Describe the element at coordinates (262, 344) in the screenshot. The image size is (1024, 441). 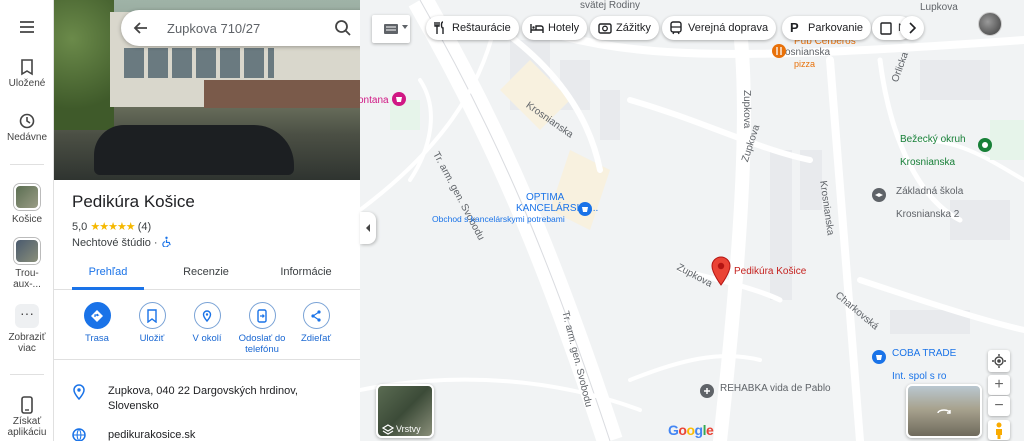
I see `send-to-phone-label: Odoslať do telefónu` at that location.